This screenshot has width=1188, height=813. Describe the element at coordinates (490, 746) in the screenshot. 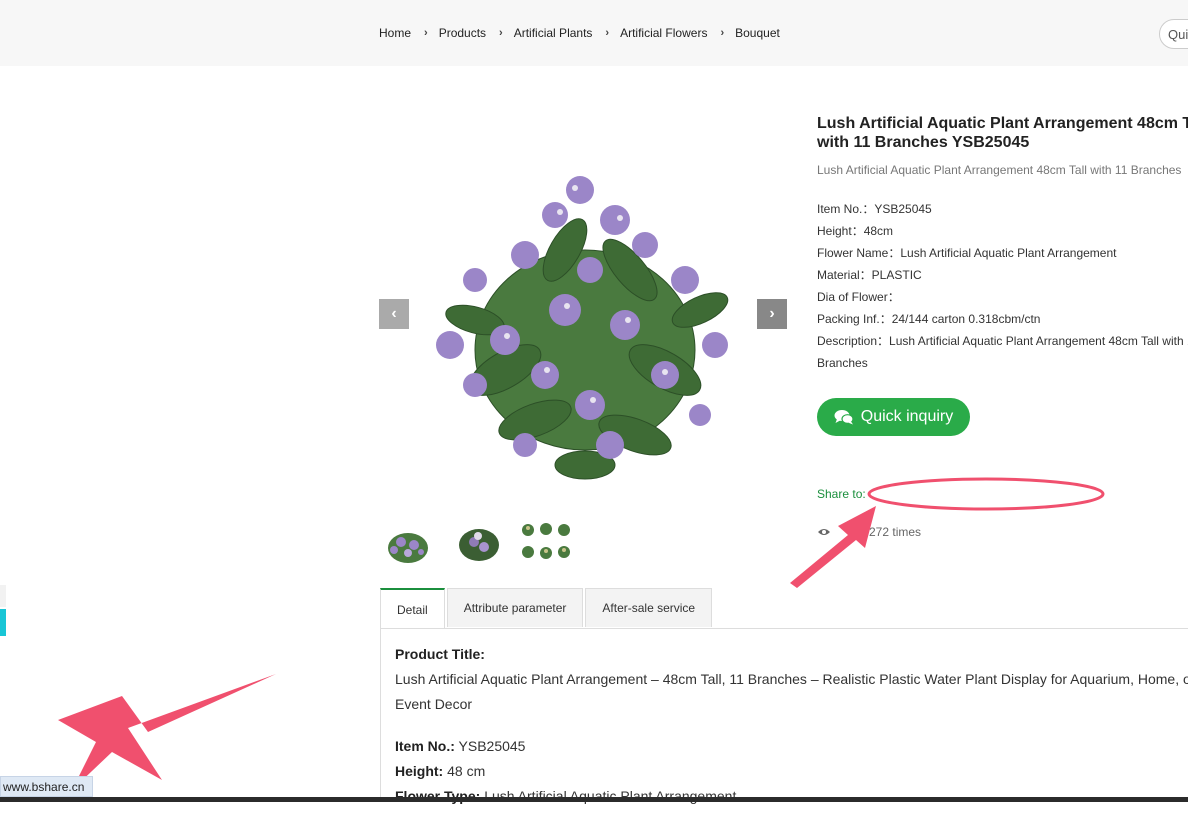

I see `detail-item-value: YSB25045` at that location.